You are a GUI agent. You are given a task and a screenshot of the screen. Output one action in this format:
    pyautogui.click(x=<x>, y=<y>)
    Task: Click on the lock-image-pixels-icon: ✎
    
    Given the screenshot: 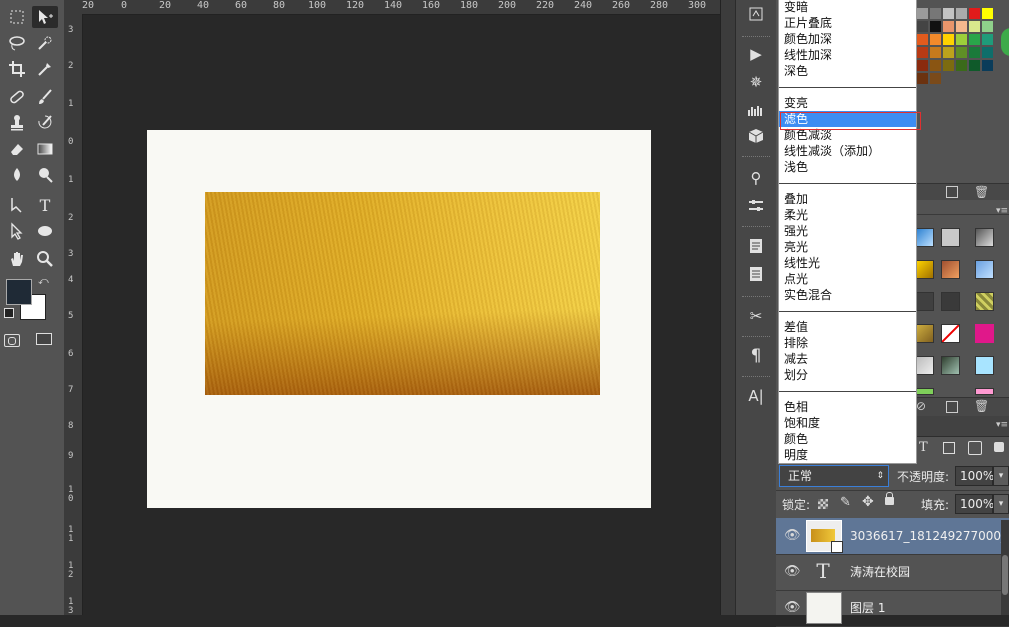 What is the action you would take?
    pyautogui.click(x=845, y=502)
    